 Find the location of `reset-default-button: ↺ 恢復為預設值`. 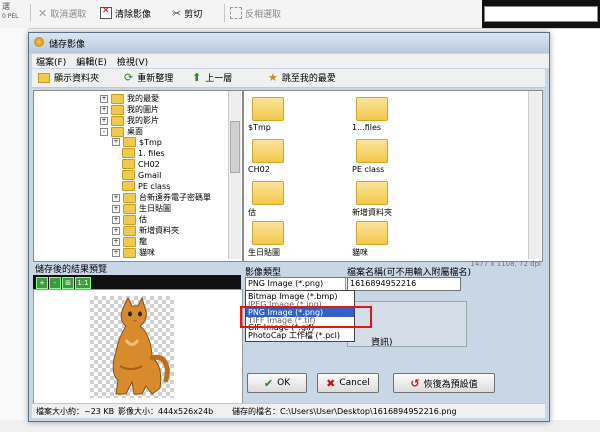

reset-default-button: ↺ 恢復為預設值 is located at coordinates (444, 383).